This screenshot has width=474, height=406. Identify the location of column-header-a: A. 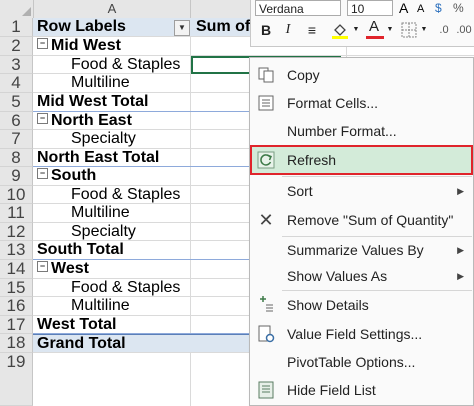
(112, 9).